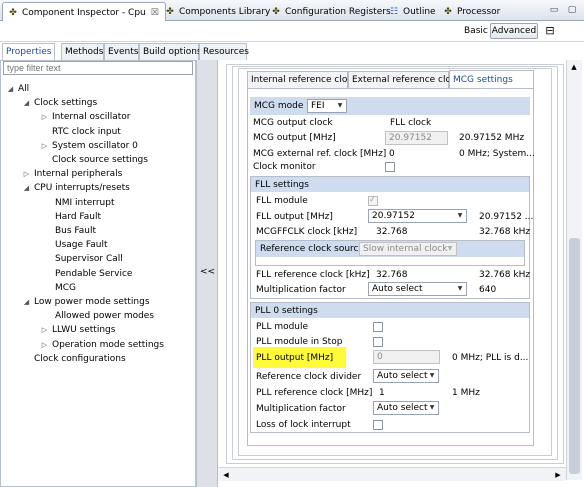 Image resolution: width=584 pixels, height=487 pixels. I want to click on tab-build-options: Build options, so click(170, 51).